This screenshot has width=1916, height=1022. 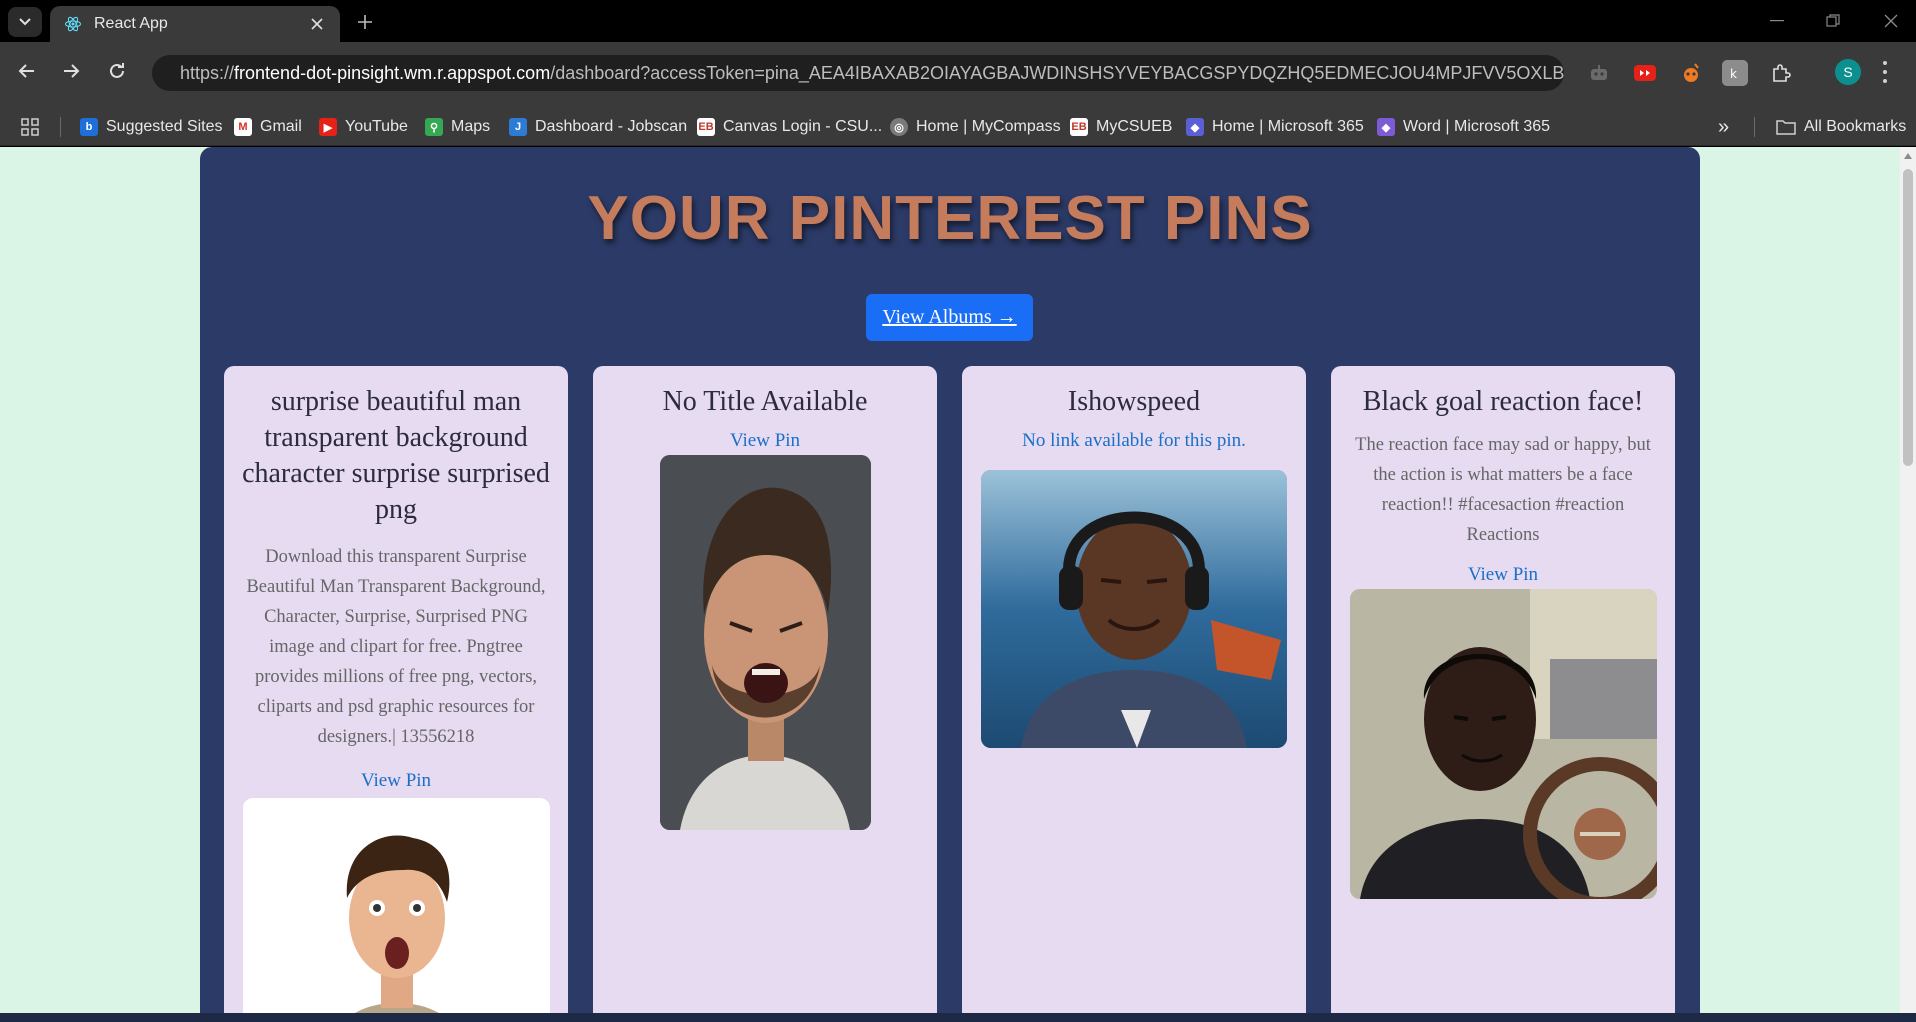 I want to click on maps-icon: ⚲, so click(x=434, y=127).